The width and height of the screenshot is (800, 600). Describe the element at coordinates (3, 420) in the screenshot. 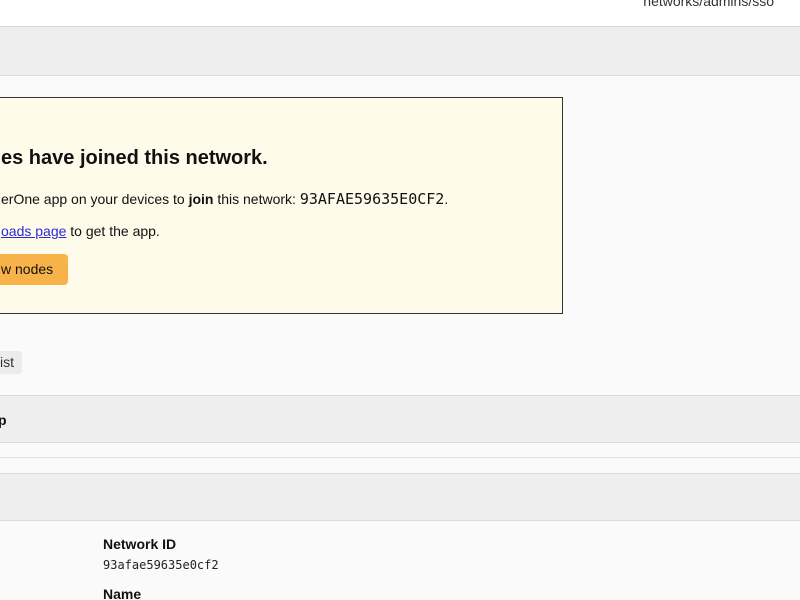

I see `section-band-label: p` at that location.